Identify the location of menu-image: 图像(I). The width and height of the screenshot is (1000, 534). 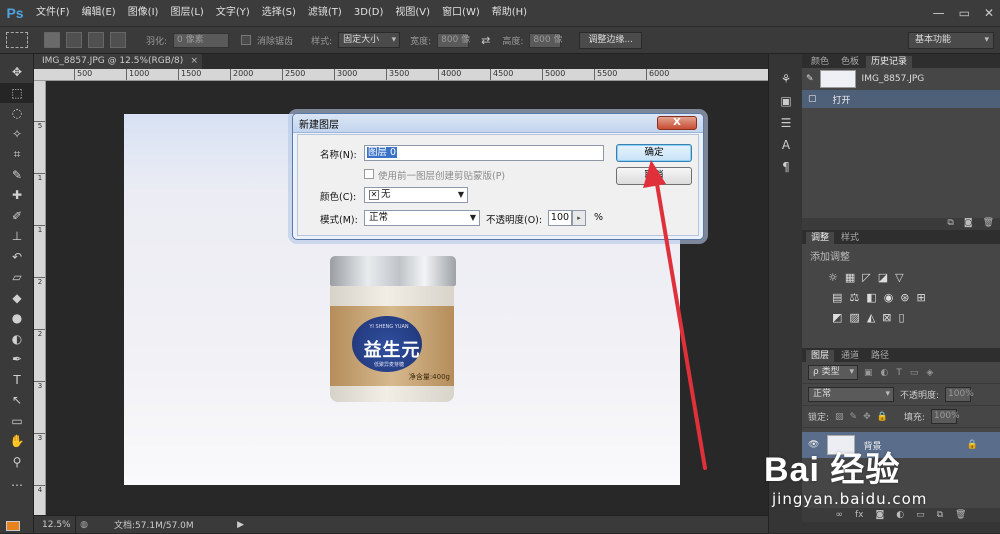
(143, 13).